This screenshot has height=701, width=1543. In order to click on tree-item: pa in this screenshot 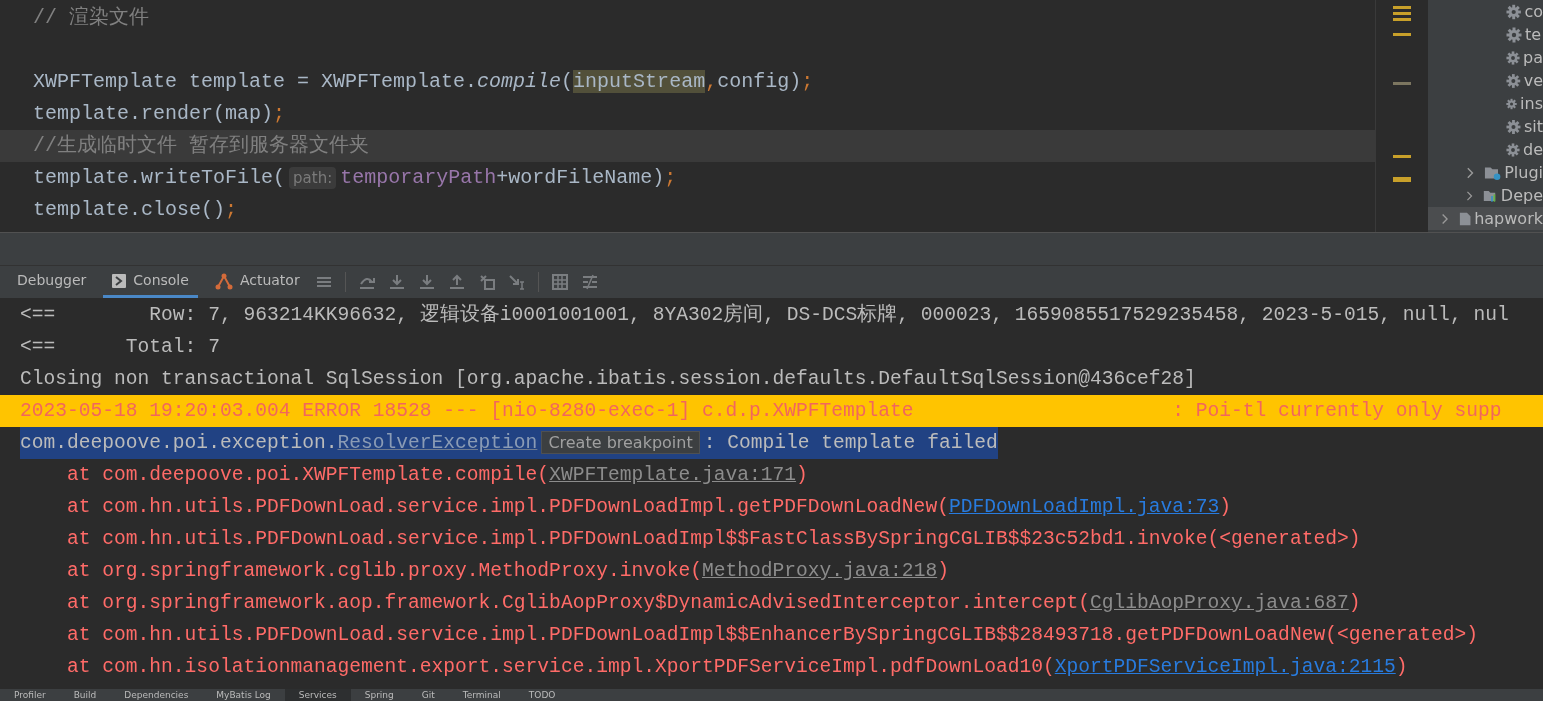, I will do `click(1533, 57)`.